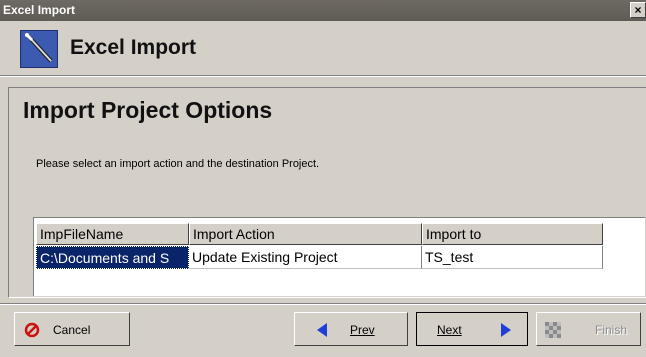  I want to click on right-arrow-icon, so click(506, 331).